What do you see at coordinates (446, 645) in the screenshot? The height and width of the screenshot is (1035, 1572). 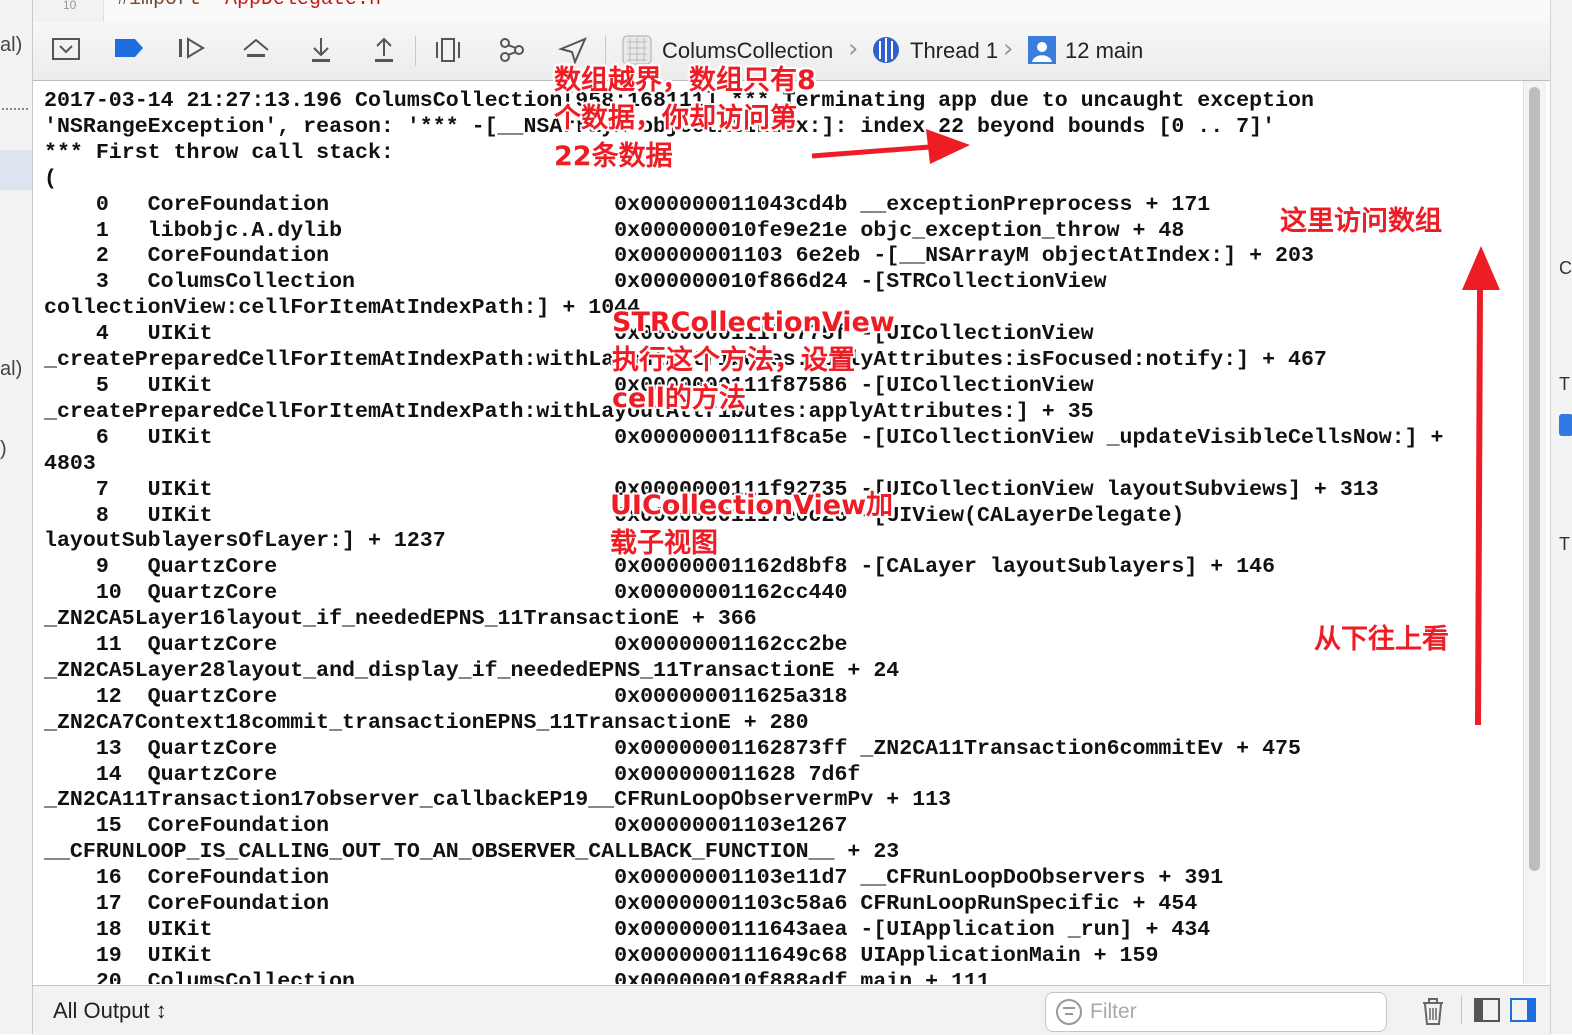 I see `console-line: 11 QuartzCore 0x00000001162cc2be` at bounding box center [446, 645].